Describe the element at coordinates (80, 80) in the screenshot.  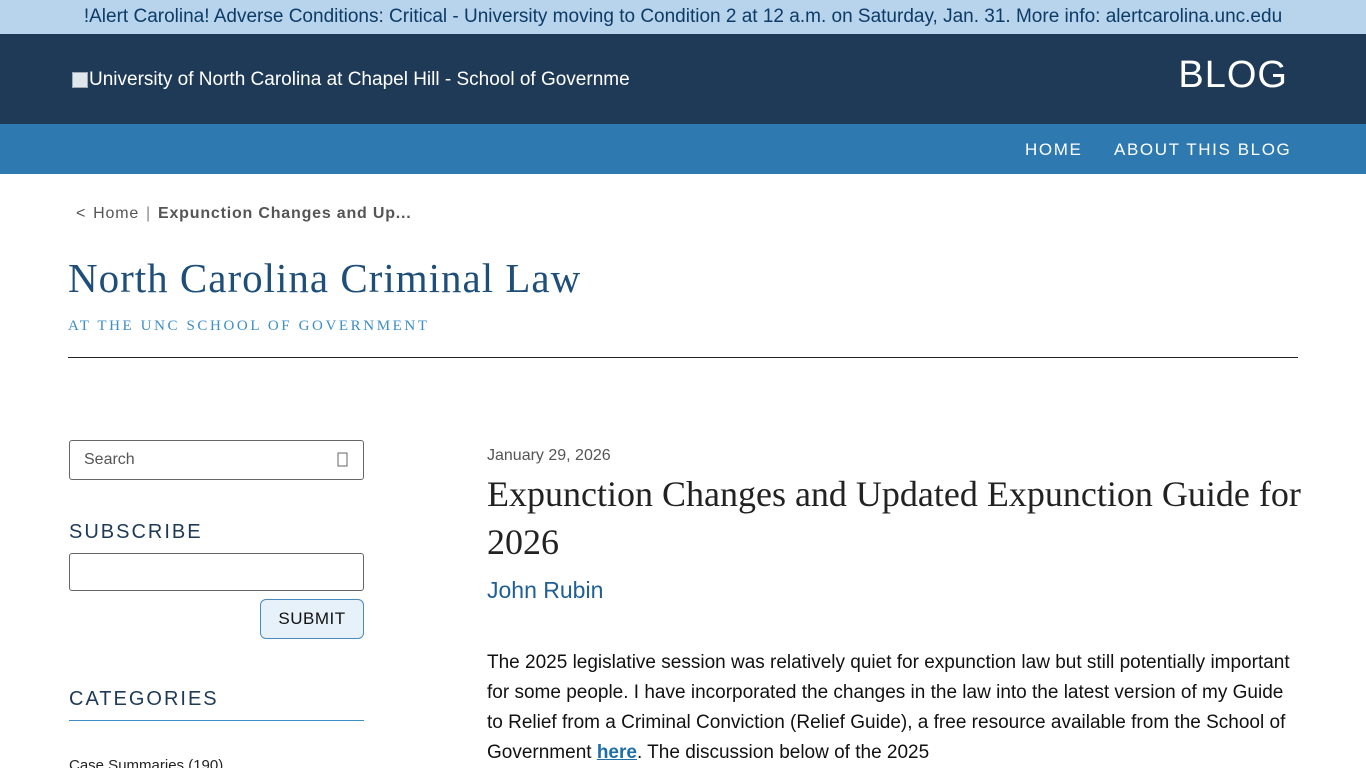
I see `broken-image-icon` at that location.